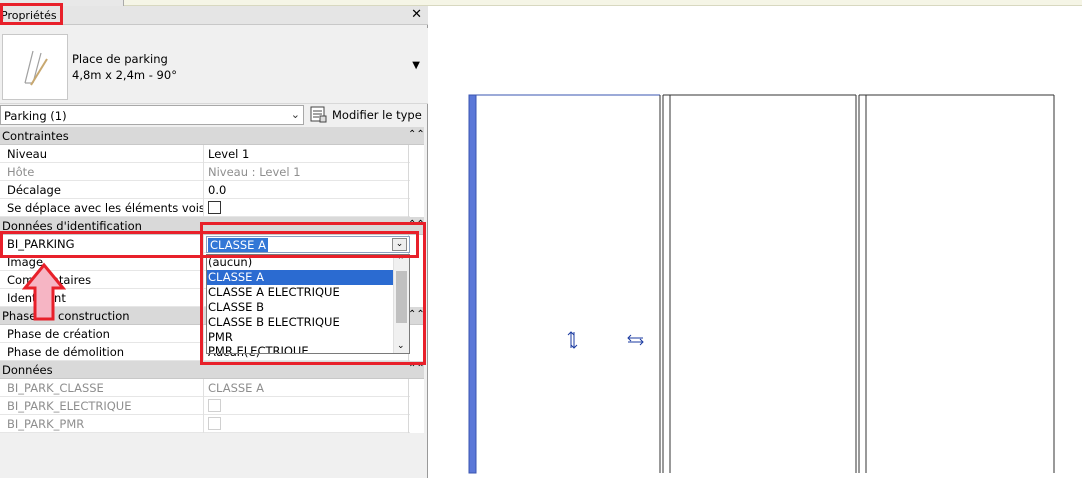  Describe the element at coordinates (212, 226) in the screenshot. I see `section-identification: Données d'identification ⌃⌃` at that location.